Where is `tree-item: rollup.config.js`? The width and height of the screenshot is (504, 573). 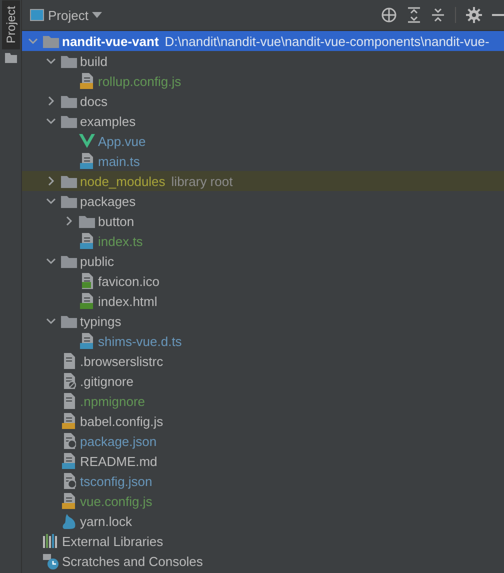
tree-item: rollup.config.js is located at coordinates (140, 81).